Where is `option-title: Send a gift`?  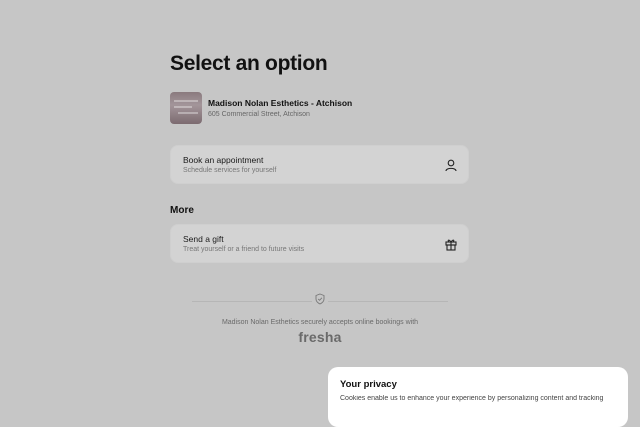
option-title: Send a gift is located at coordinates (203, 239).